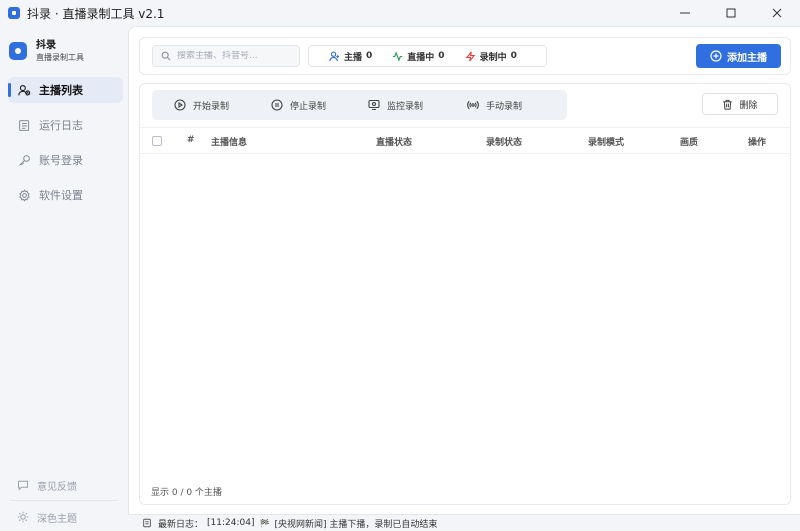 The image size is (800, 531). Describe the element at coordinates (211, 106) in the screenshot. I see `start-record-label: 开始录制` at that location.